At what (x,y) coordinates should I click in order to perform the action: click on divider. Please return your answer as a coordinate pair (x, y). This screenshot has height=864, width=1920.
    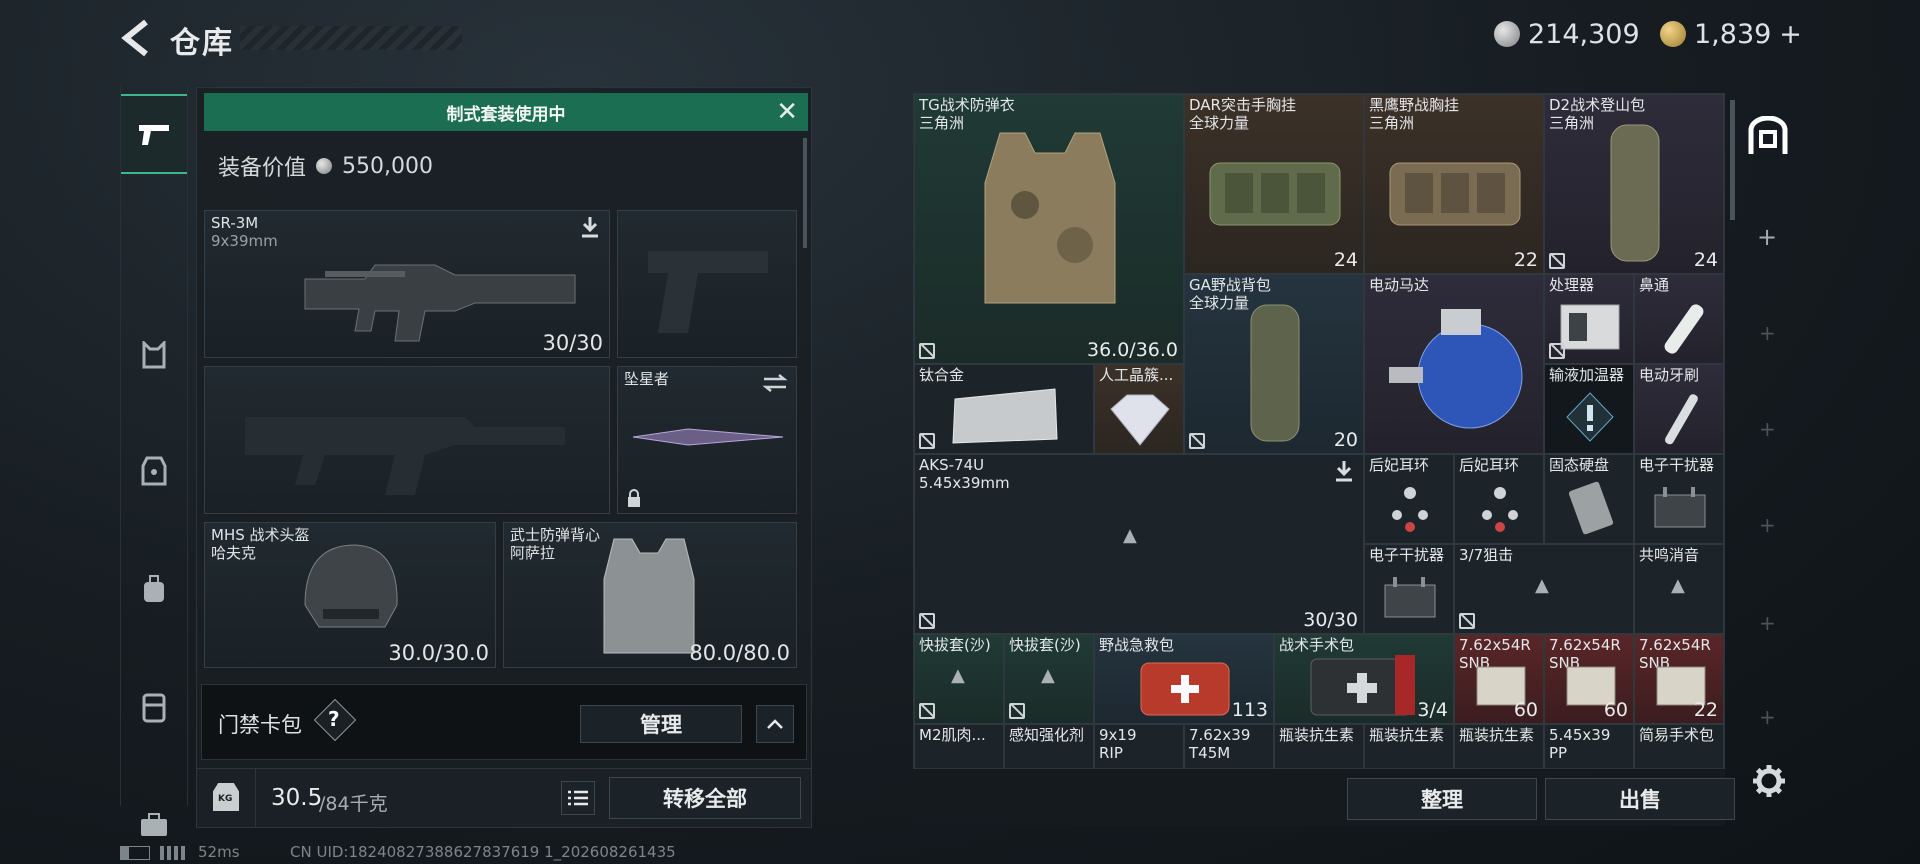
    Looking at the image, I should click on (255, 798).